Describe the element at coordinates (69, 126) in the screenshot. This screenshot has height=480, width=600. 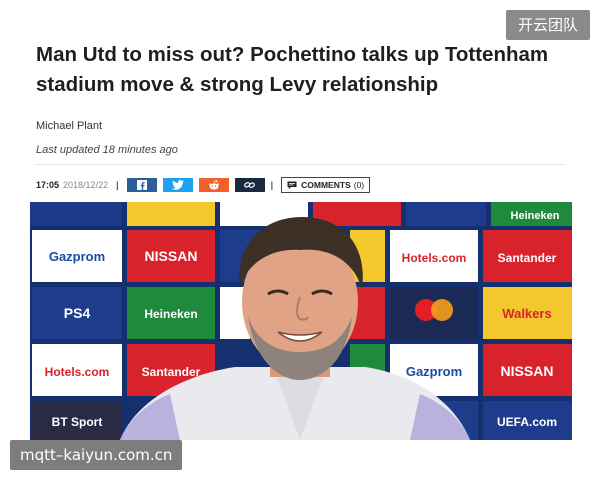
I see `author-name: Michael Plant` at that location.